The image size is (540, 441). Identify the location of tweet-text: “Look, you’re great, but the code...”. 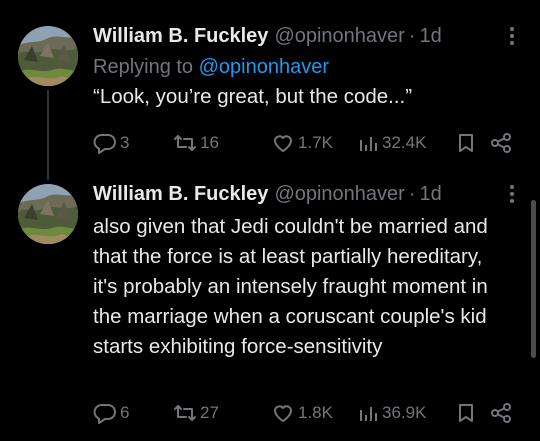
(253, 96).